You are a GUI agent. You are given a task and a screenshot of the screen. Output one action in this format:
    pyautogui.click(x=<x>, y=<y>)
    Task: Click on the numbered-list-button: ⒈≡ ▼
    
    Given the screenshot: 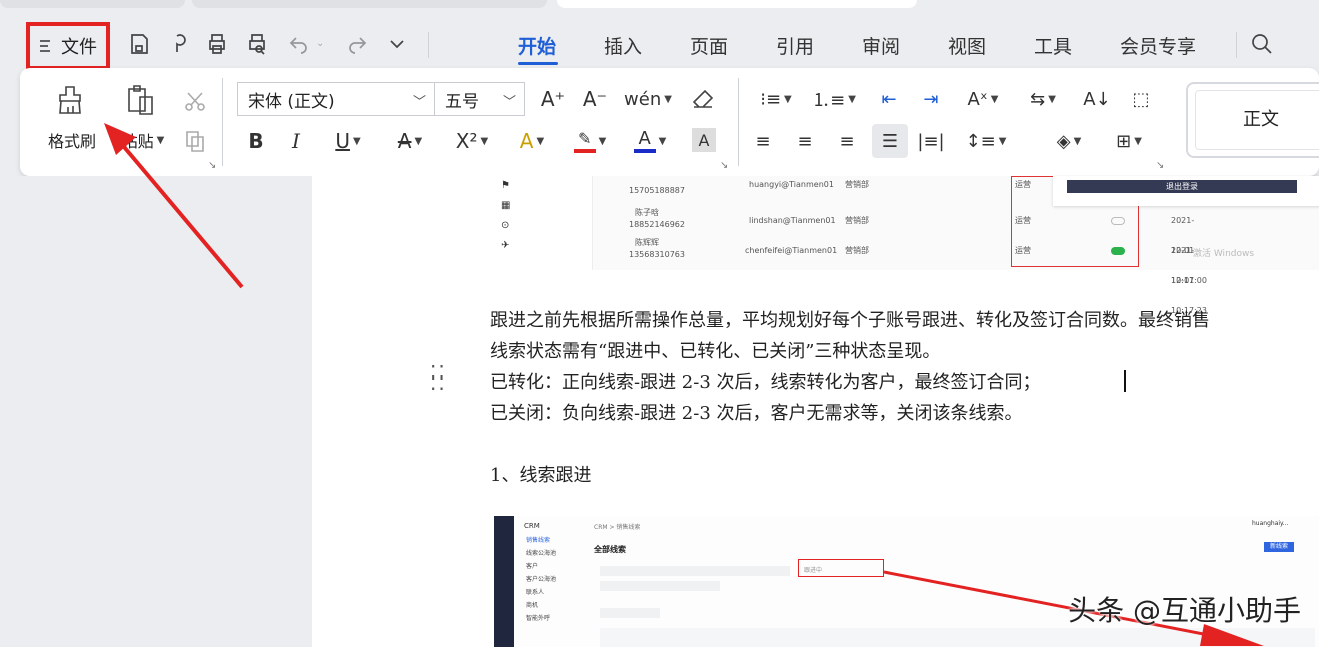 What is the action you would take?
    pyautogui.click(x=834, y=99)
    